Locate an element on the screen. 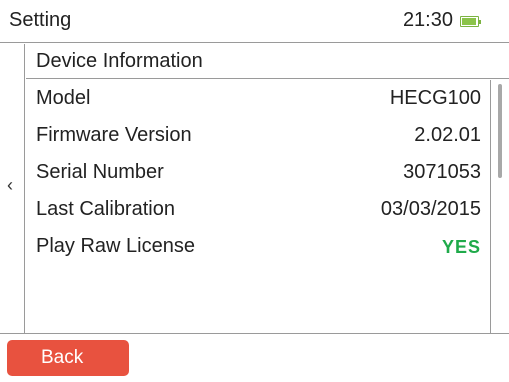 This screenshot has width=509, height=382. info-row-last-calibration: Last Calibration 03/03/2015 is located at coordinates (257, 209).